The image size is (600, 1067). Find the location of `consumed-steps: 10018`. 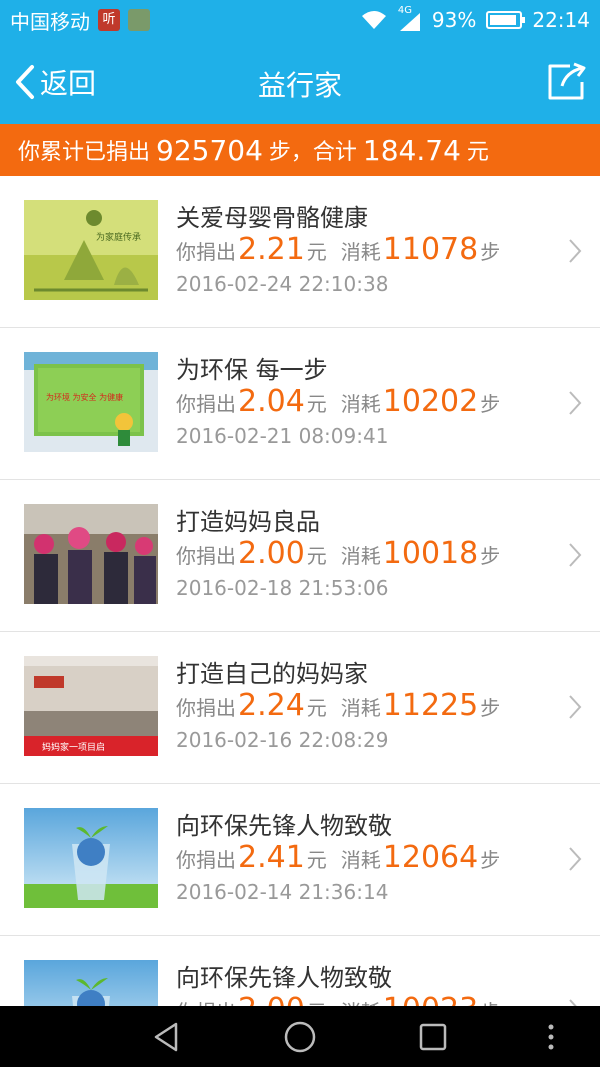

consumed-steps: 10018 is located at coordinates (430, 553).